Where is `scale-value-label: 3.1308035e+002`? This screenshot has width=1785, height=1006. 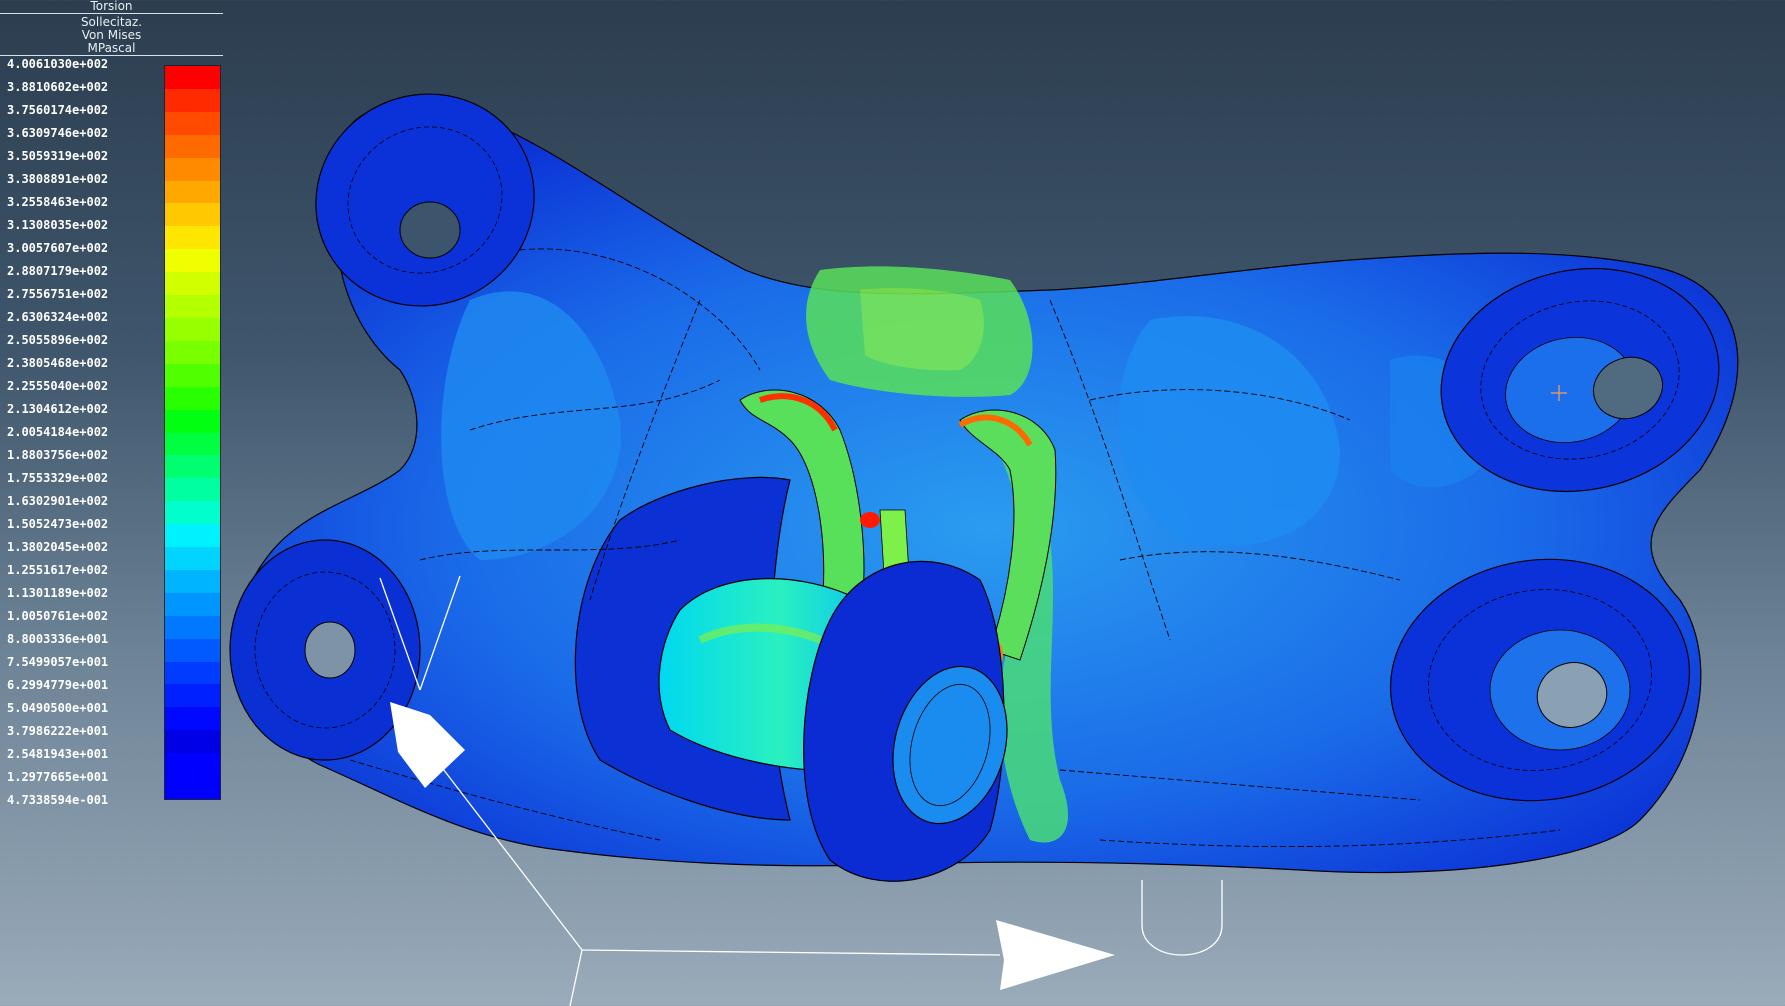
scale-value-label: 3.1308035e+002 is located at coordinates (58, 225).